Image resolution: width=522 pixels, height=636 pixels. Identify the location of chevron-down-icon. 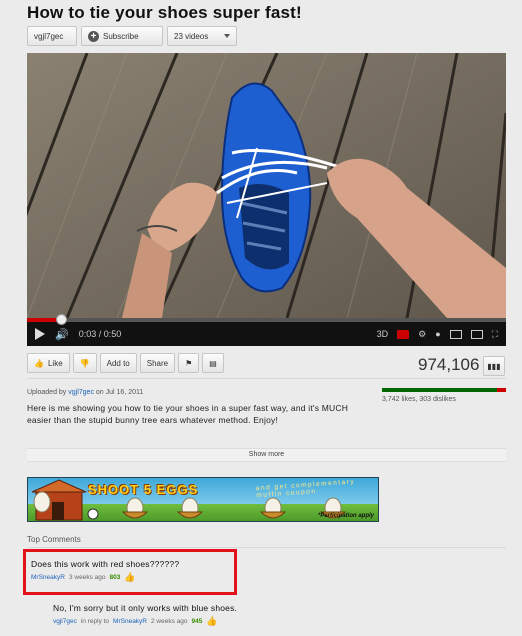
(227, 36).